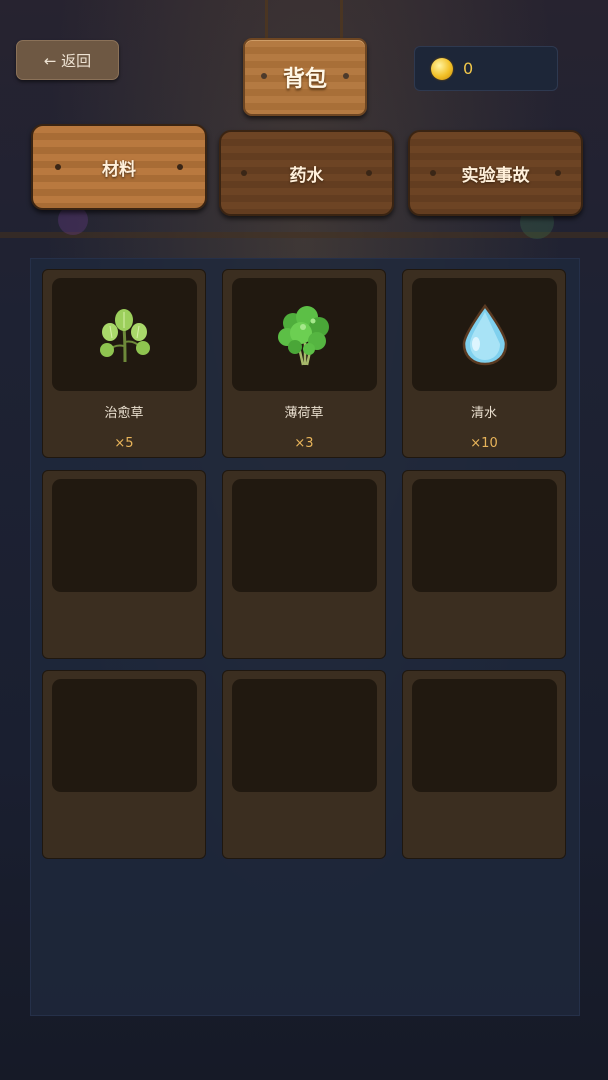 This screenshot has height=1080, width=608. What do you see at coordinates (468, 68) in the screenshot?
I see `coin-value: 0` at bounding box center [468, 68].